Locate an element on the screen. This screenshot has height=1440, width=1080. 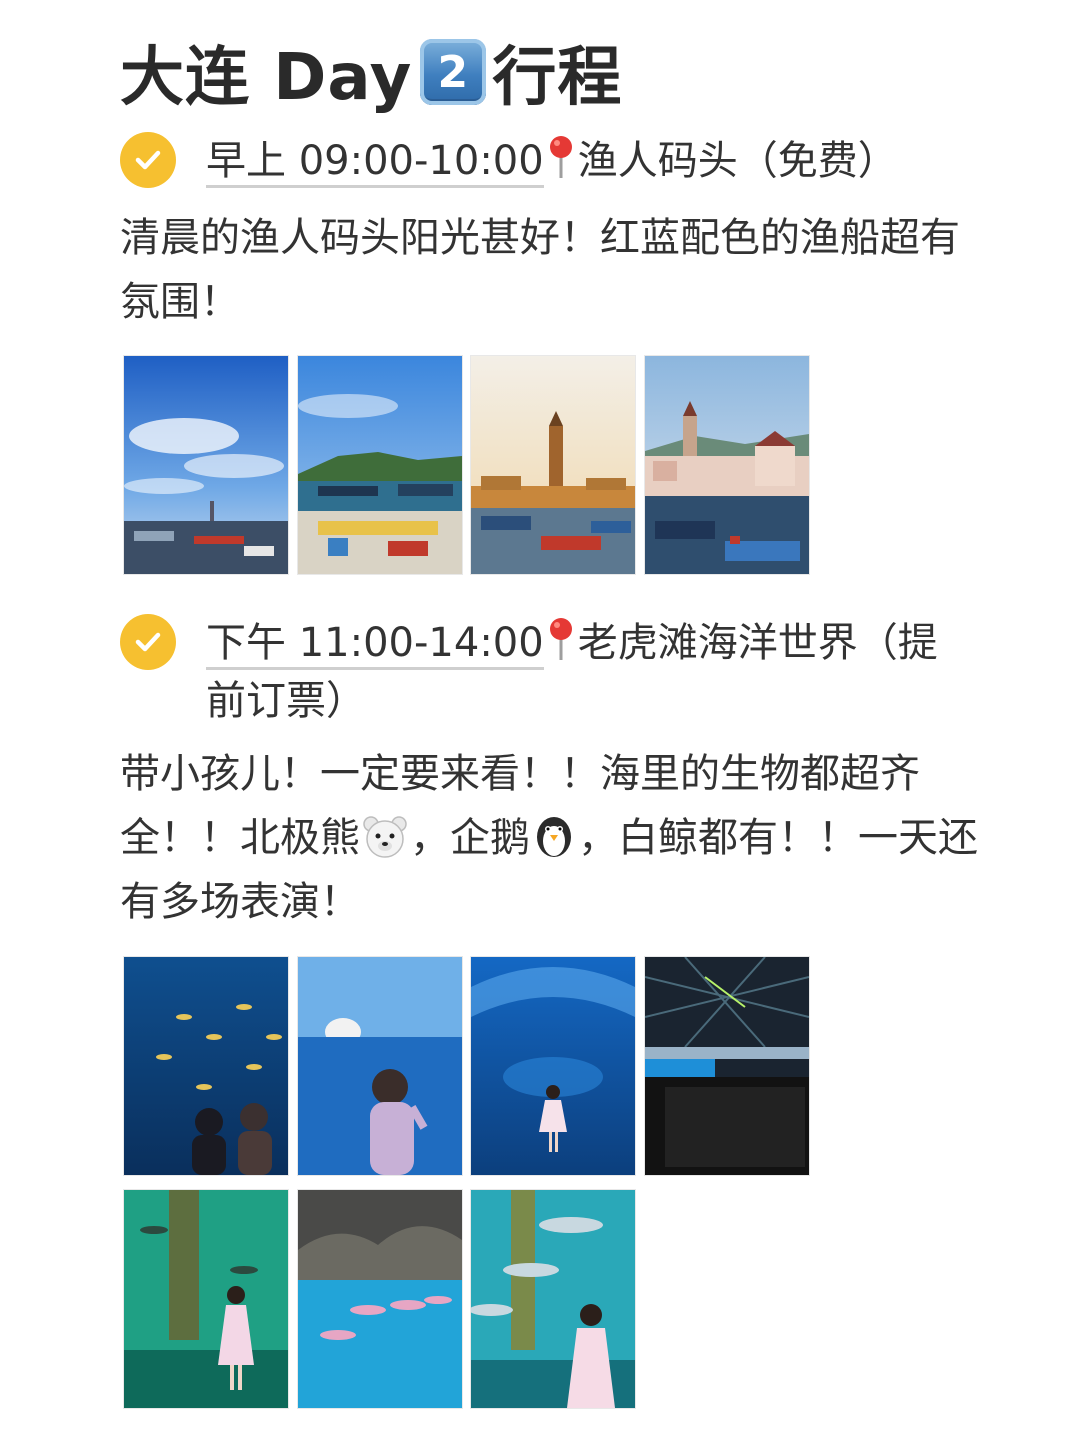
lighthouse-sunset-photo is located at coordinates (553, 465).